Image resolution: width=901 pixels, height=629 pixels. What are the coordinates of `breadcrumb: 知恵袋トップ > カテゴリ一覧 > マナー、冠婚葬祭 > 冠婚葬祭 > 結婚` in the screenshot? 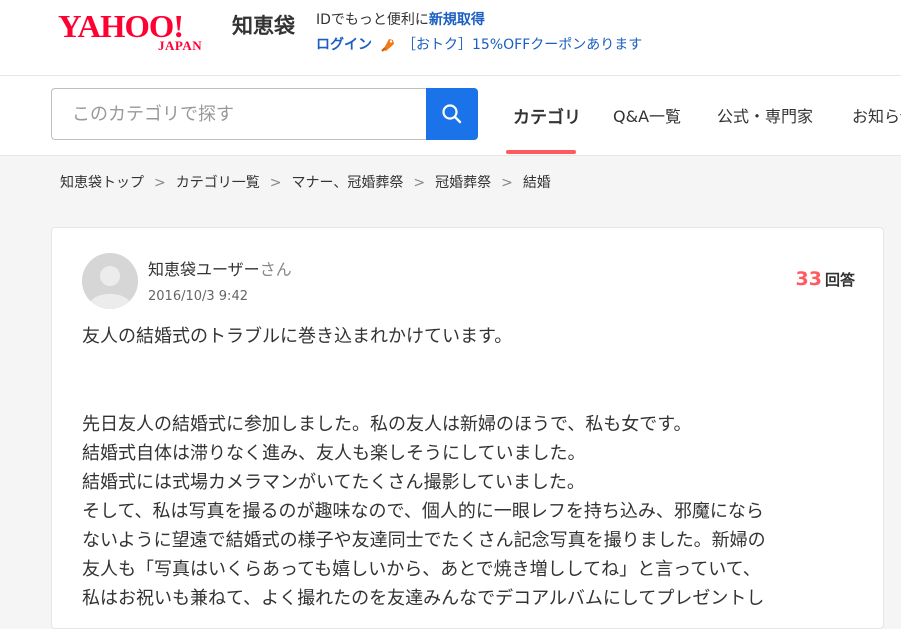 It's located at (305, 182).